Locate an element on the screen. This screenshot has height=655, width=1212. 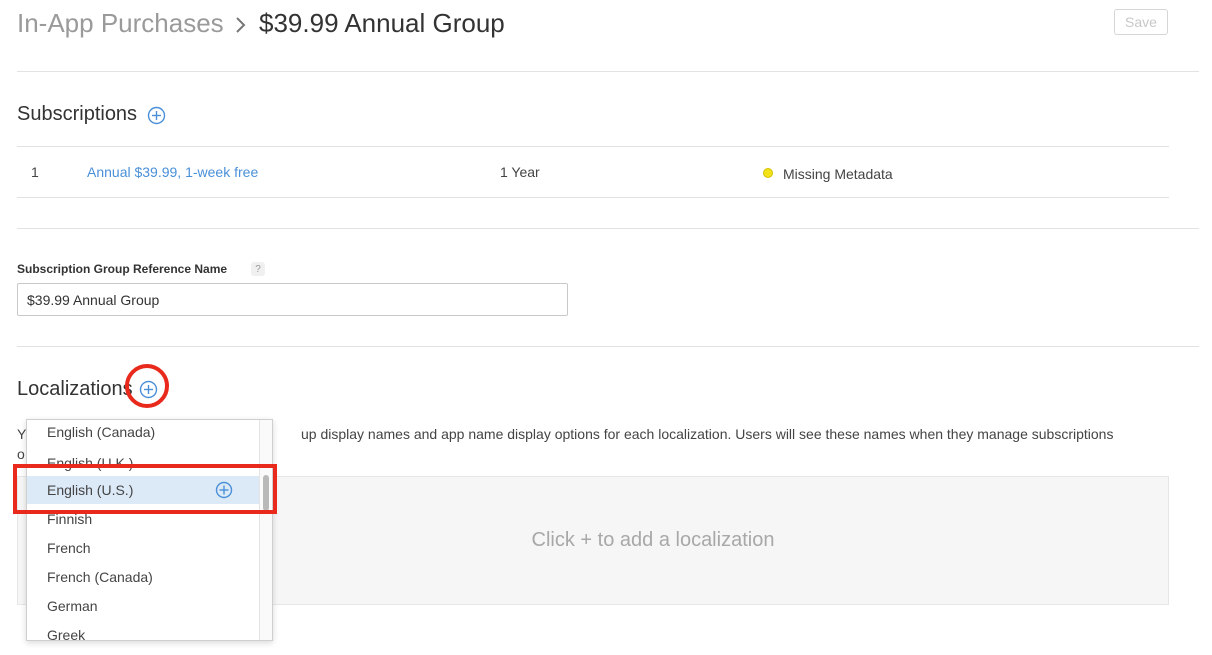
chevron-right-icon is located at coordinates (241, 26).